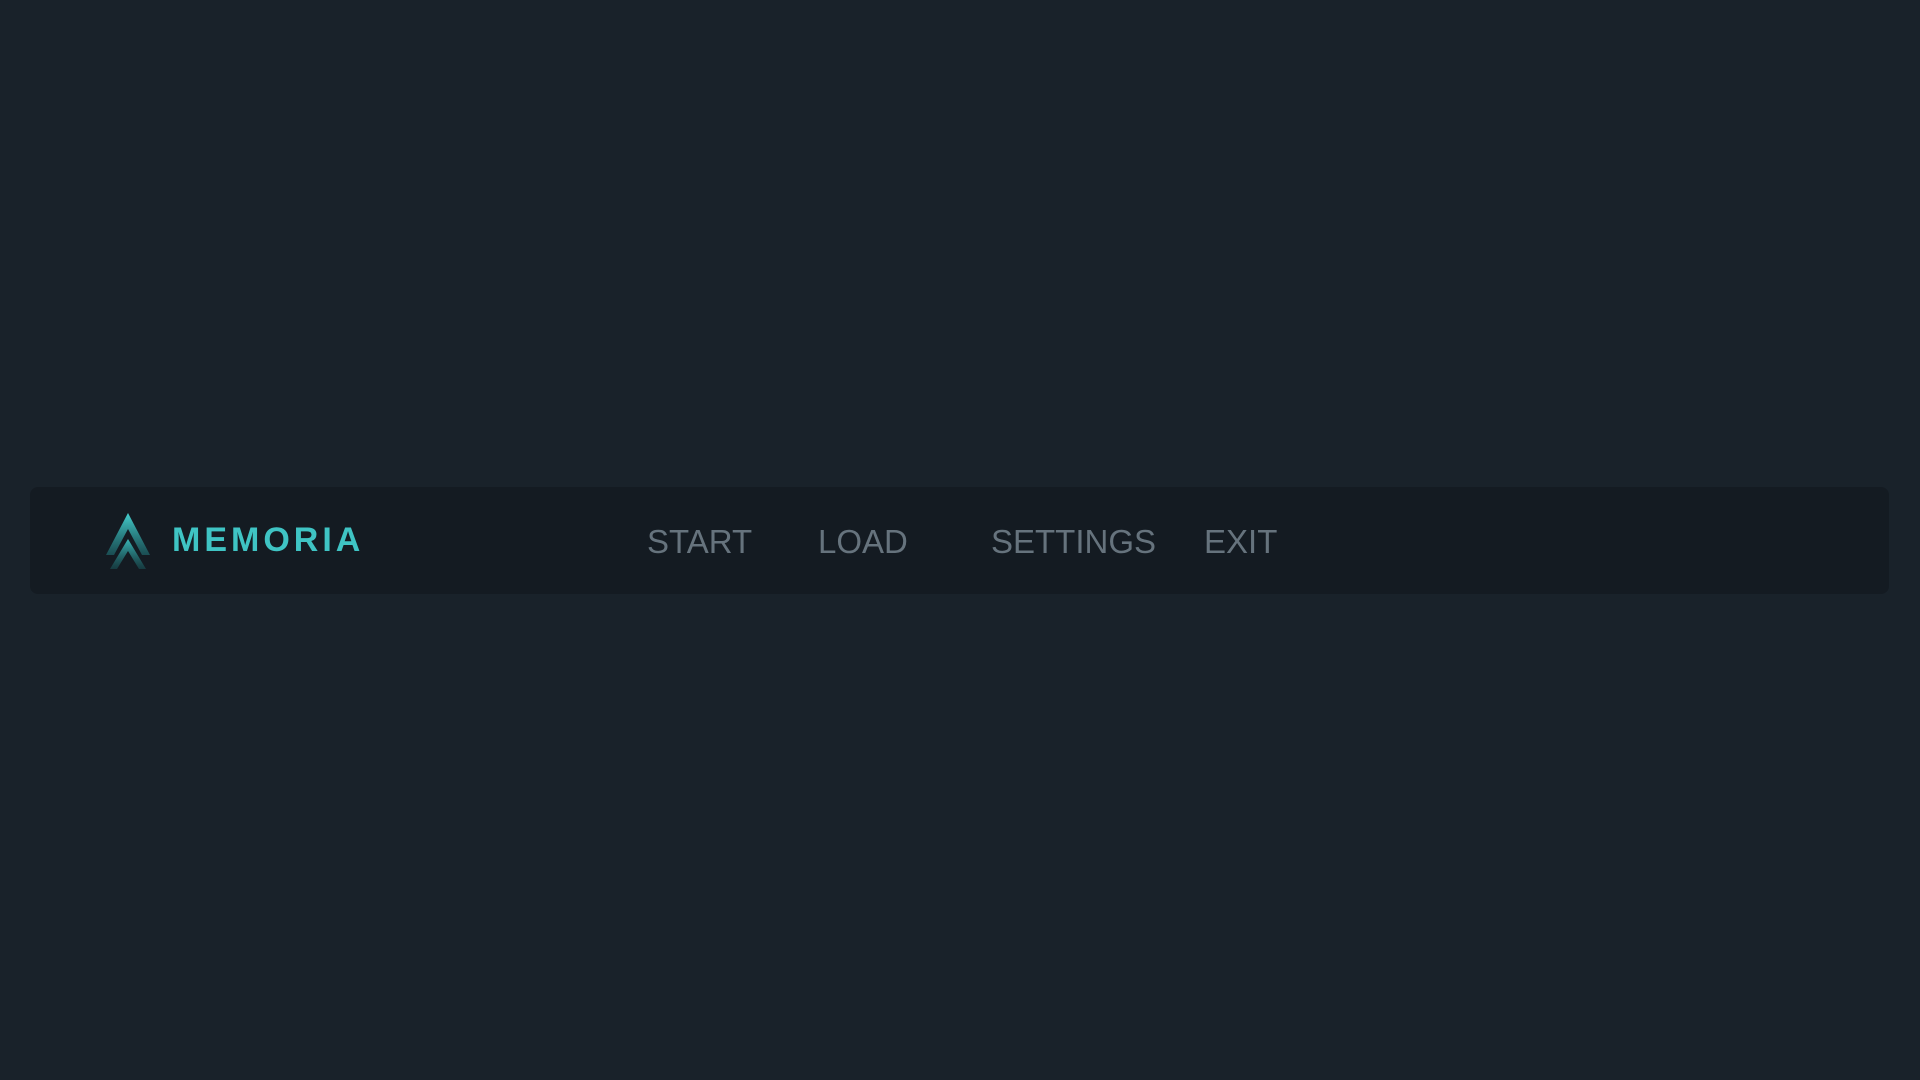  Describe the element at coordinates (268, 540) in the screenshot. I see `game-title: MEMORIA` at that location.